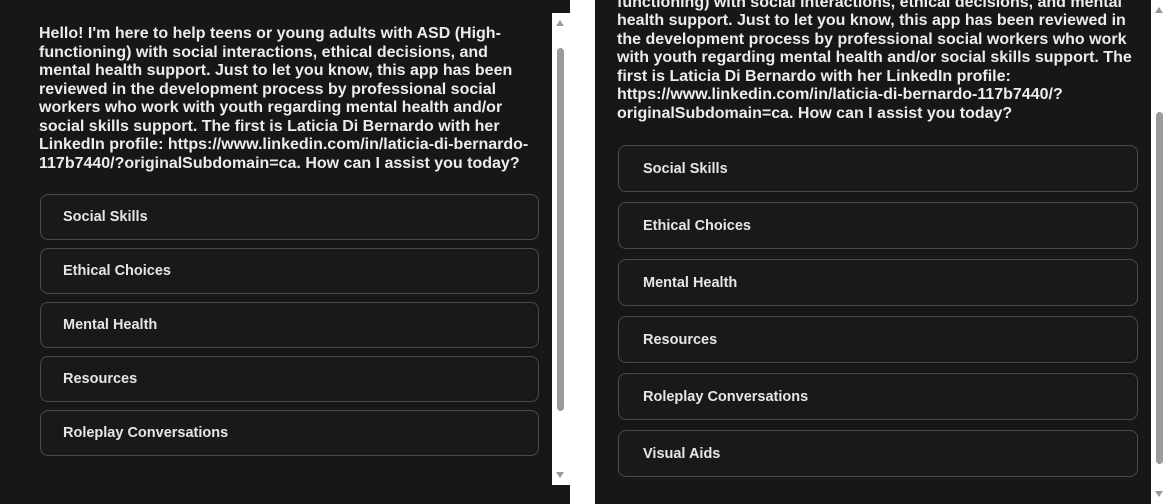  Describe the element at coordinates (878, 453) in the screenshot. I see `option-button-visual-aids: Visual Aids` at that location.